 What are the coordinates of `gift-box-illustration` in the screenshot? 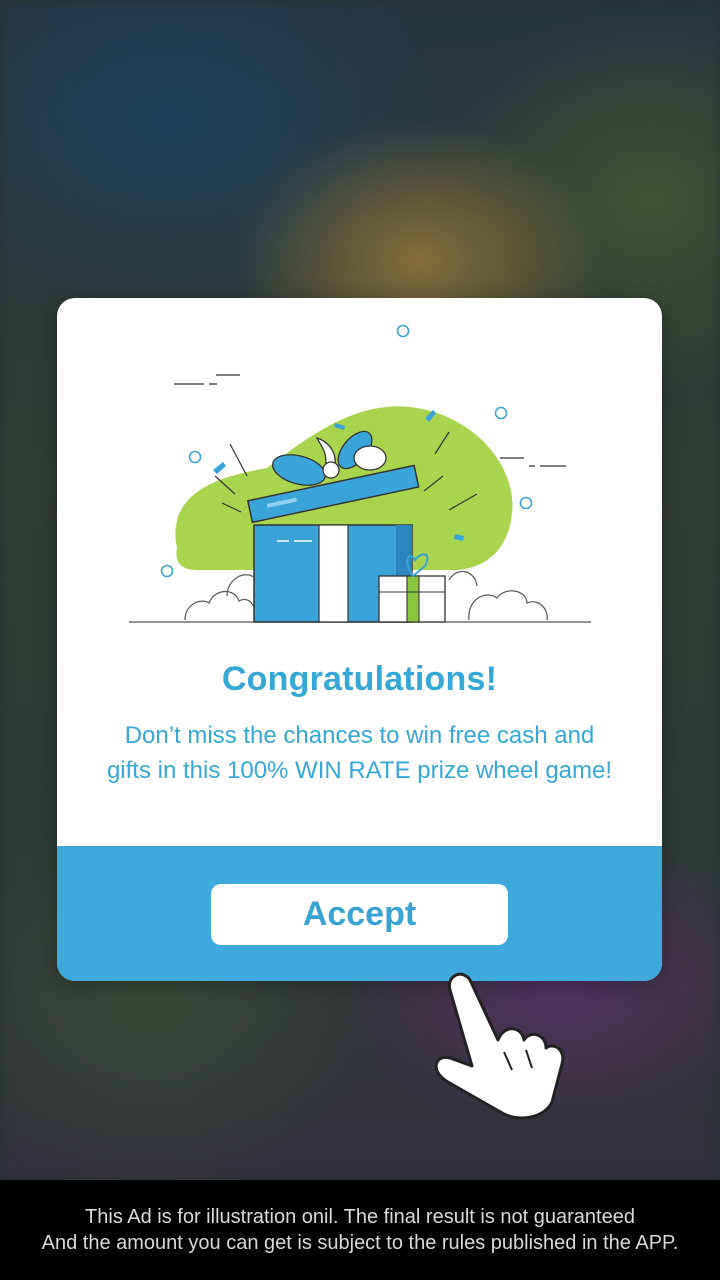 It's located at (360, 473).